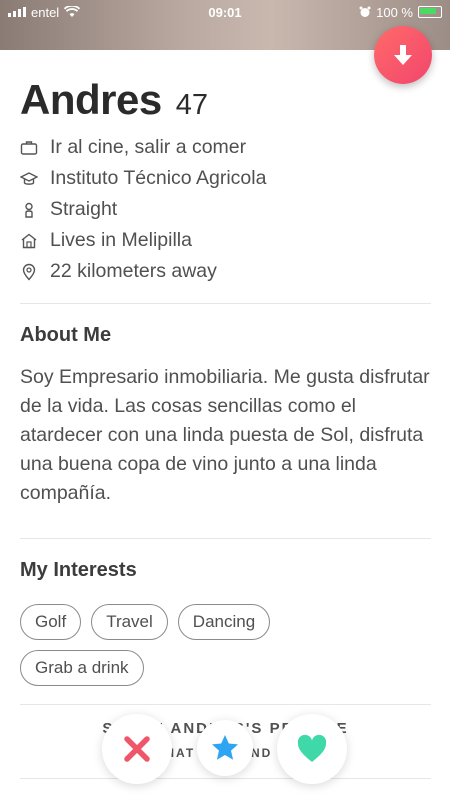 This screenshot has width=450, height=800. I want to click on about-title: About Me, so click(66, 335).